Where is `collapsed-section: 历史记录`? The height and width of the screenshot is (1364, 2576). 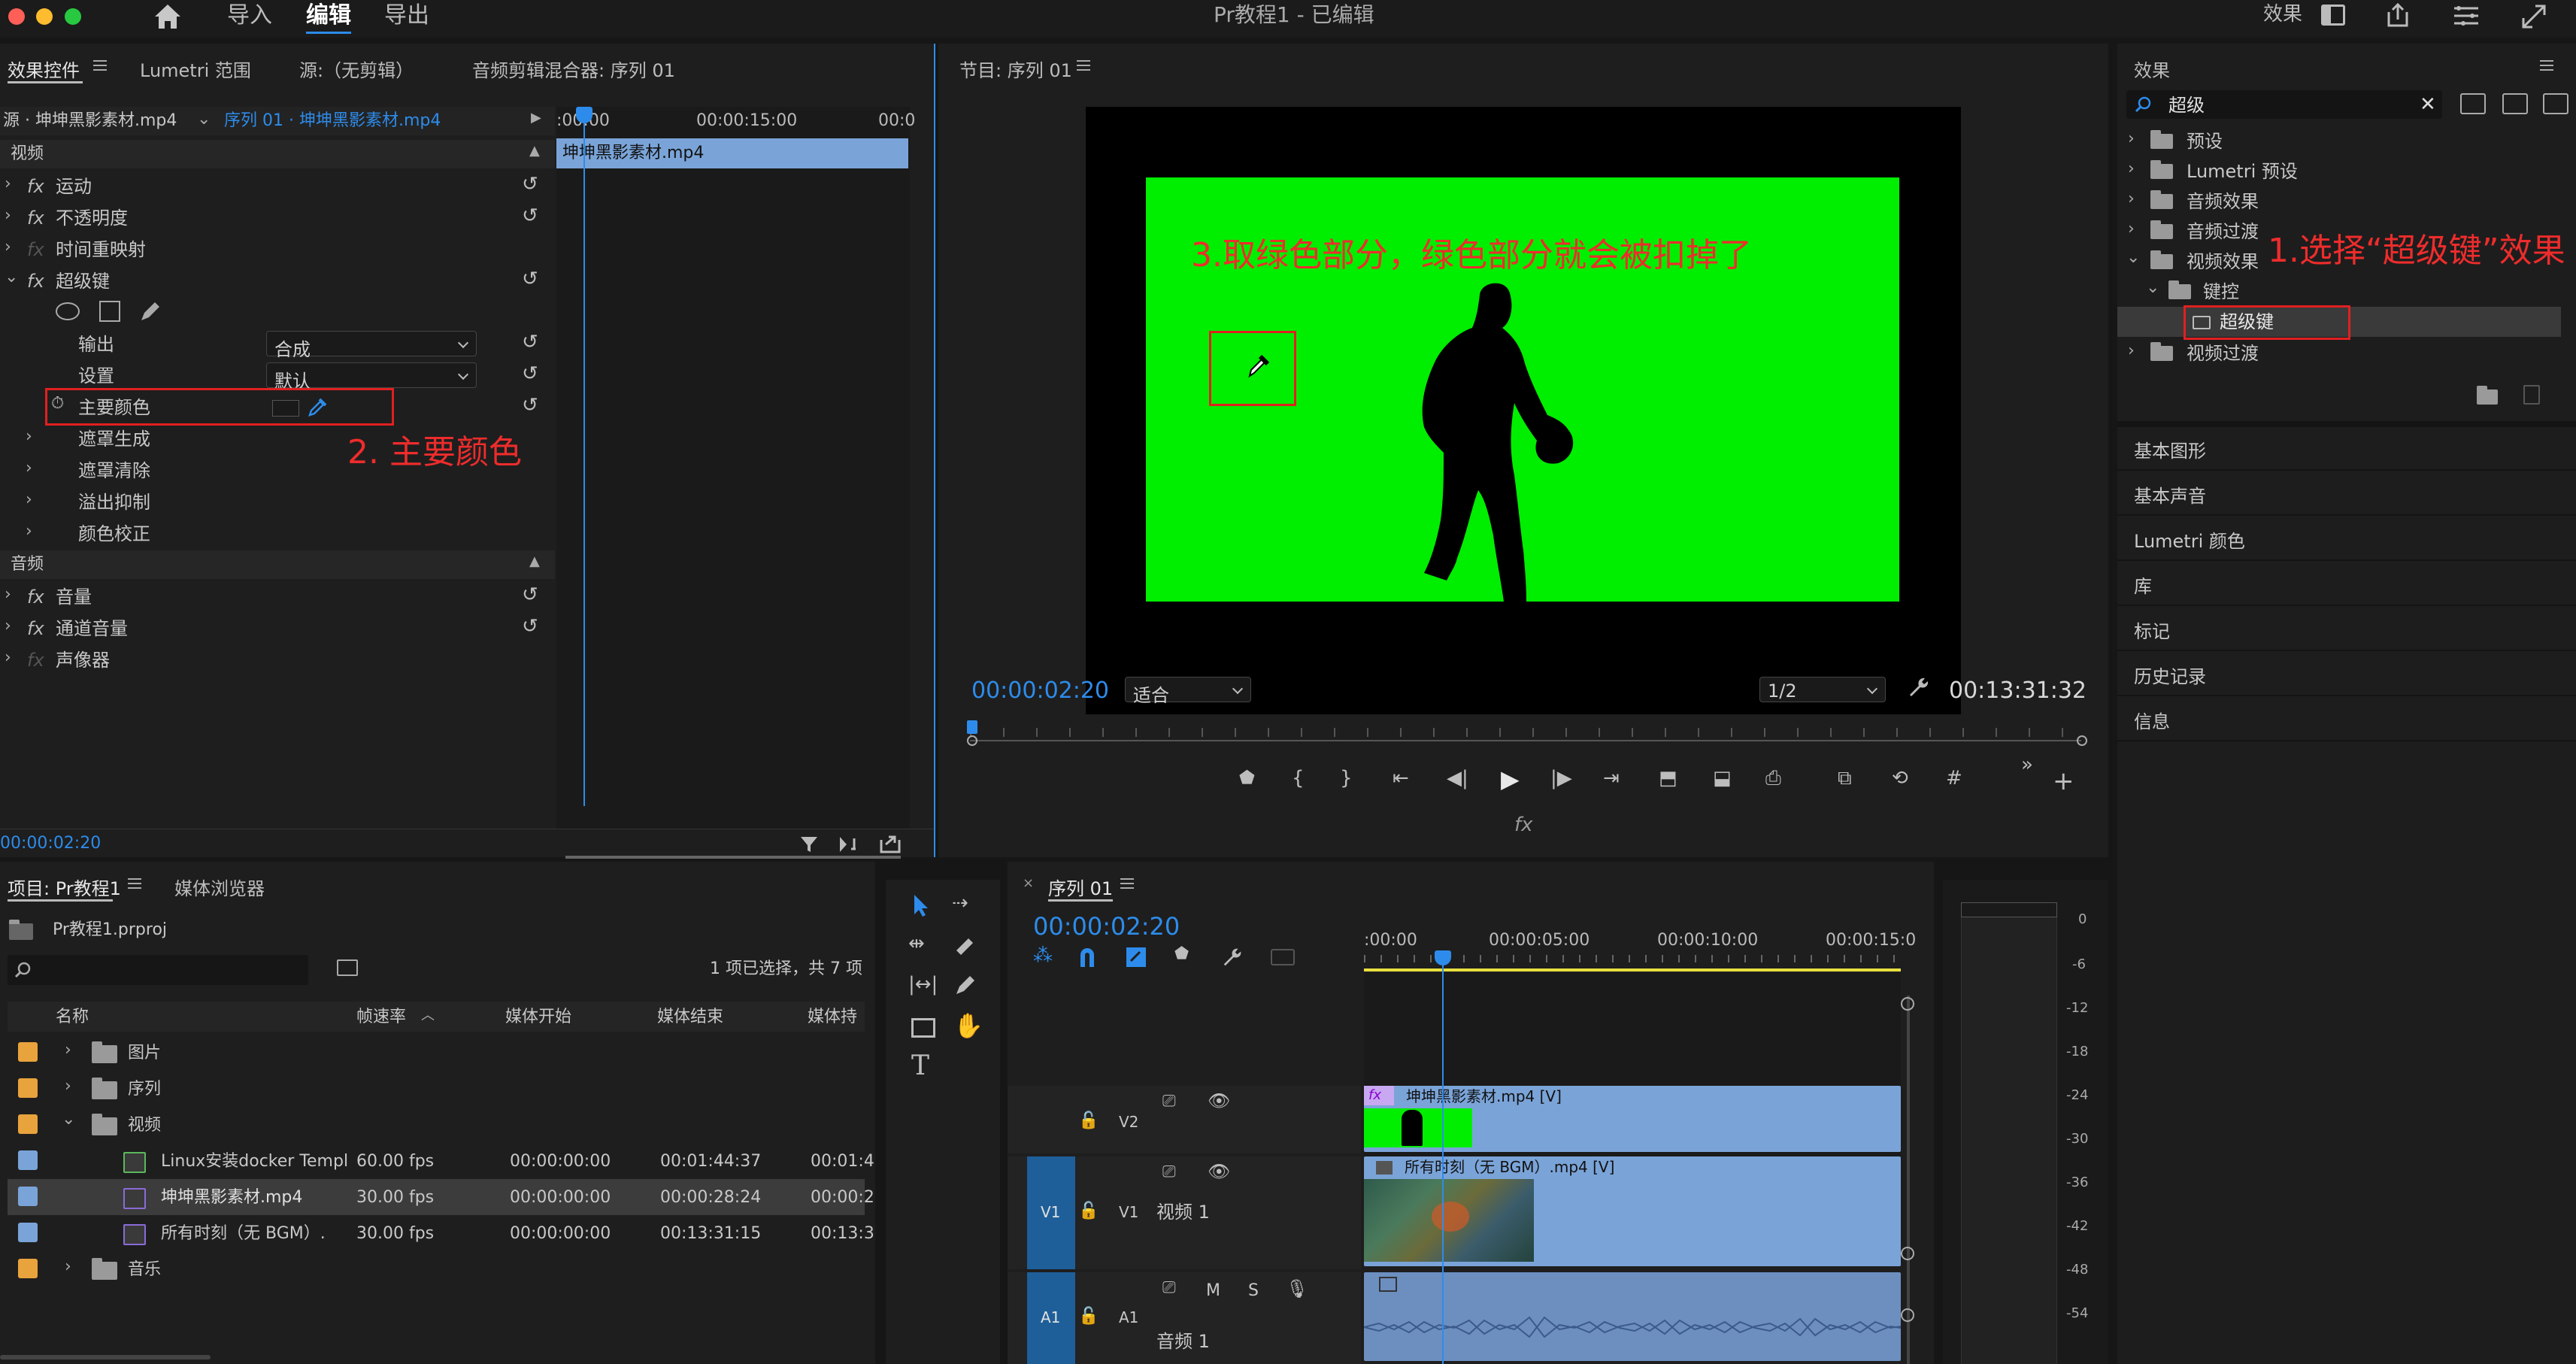 collapsed-section: 历史记录 is located at coordinates (2346, 675).